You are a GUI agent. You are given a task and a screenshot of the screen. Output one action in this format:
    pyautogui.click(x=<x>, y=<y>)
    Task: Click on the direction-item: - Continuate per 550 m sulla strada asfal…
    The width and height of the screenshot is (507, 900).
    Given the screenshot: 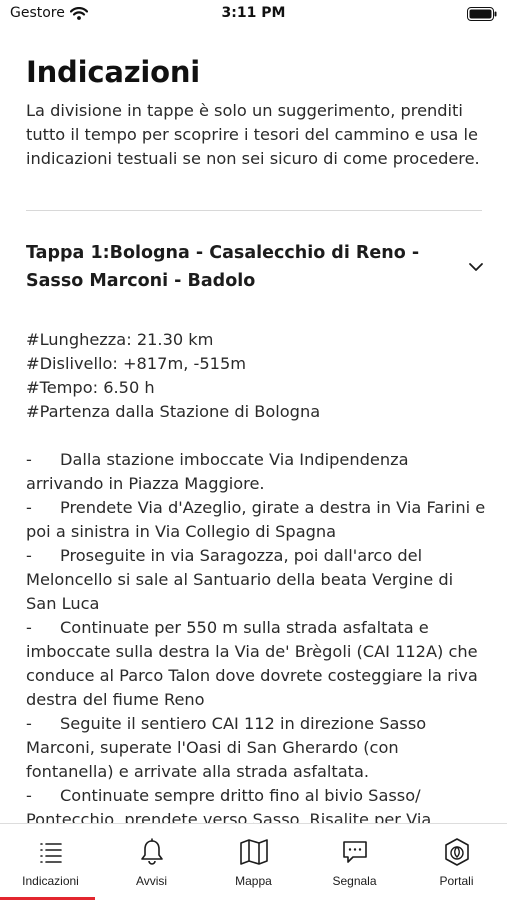 What is the action you would take?
    pyautogui.click(x=257, y=664)
    